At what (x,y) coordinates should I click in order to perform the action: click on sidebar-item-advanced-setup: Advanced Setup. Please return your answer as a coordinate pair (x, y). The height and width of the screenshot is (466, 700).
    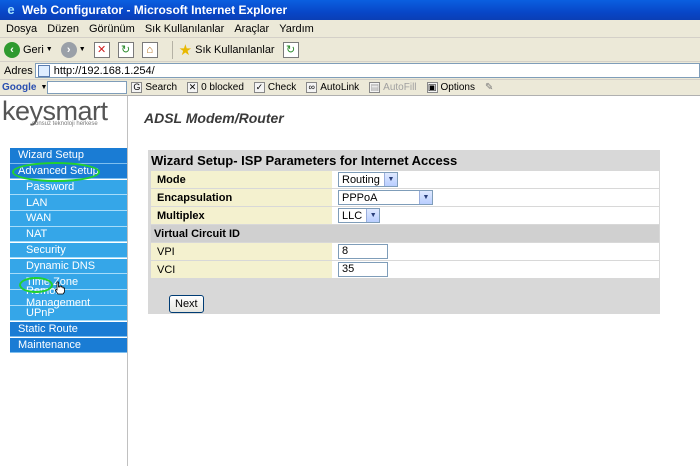
    Looking at the image, I should click on (68, 171).